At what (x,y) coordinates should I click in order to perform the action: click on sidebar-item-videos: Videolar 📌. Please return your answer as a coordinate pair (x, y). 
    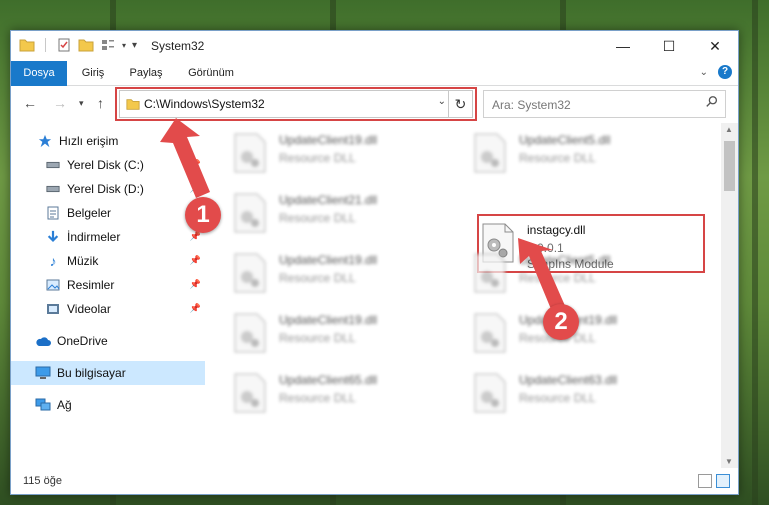
    Looking at the image, I should click on (108, 309).